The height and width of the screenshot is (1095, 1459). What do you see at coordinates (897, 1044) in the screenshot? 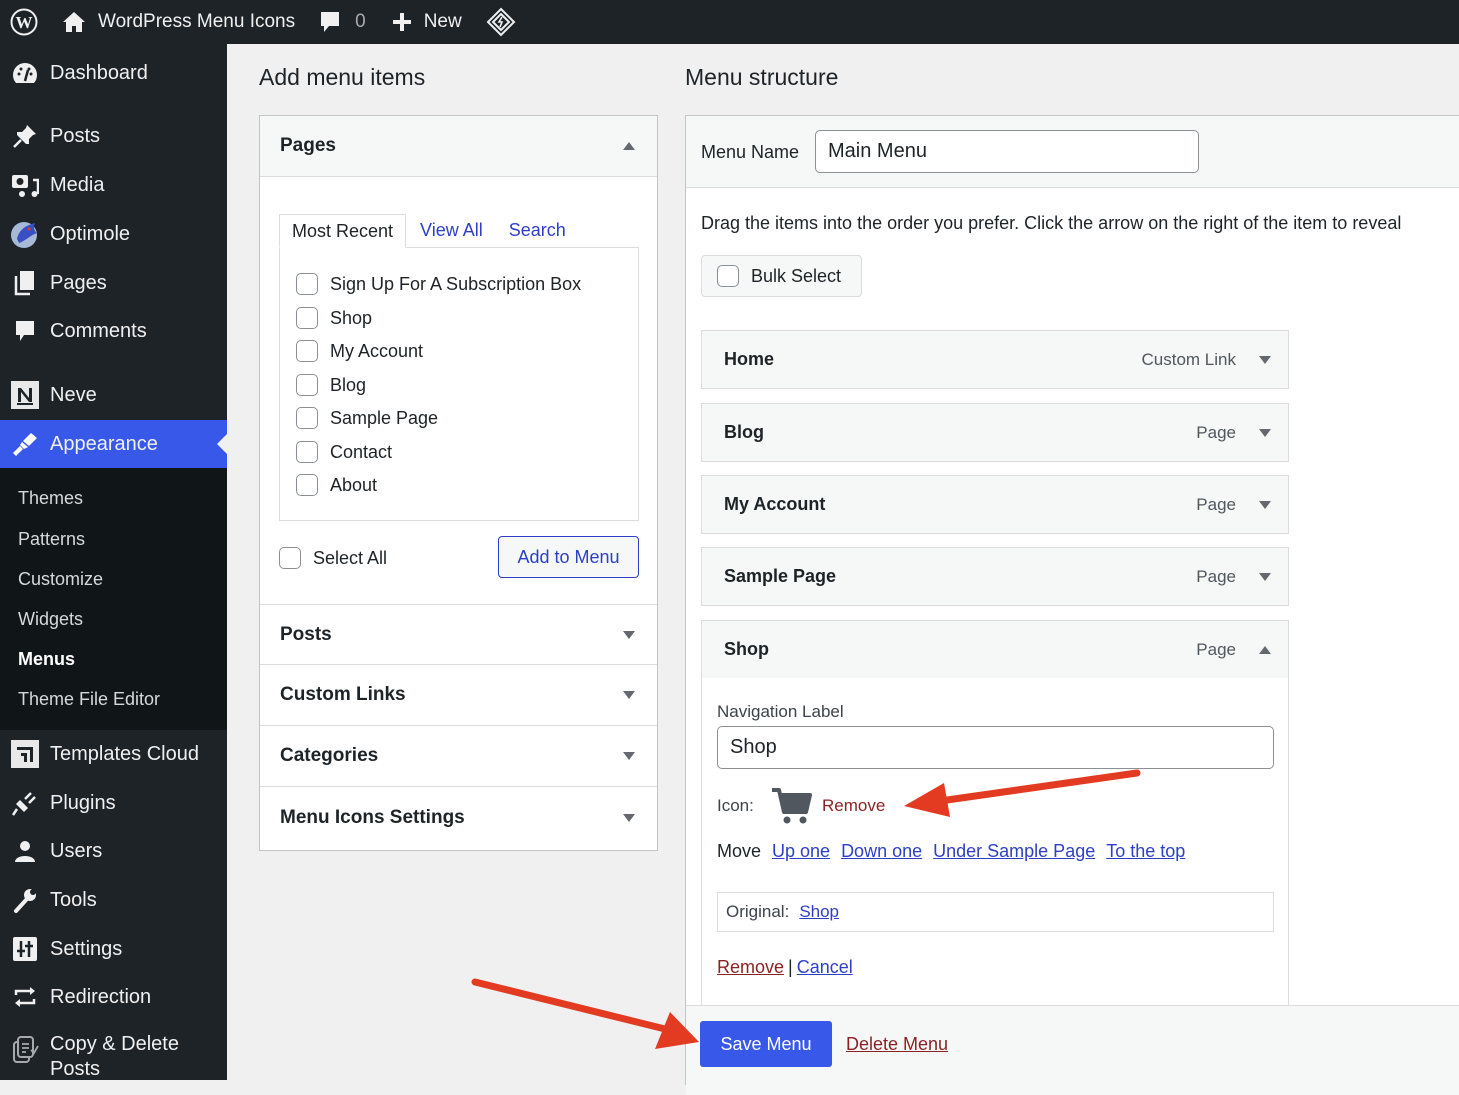
I see `delete-menu-link: Delete Menu` at bounding box center [897, 1044].